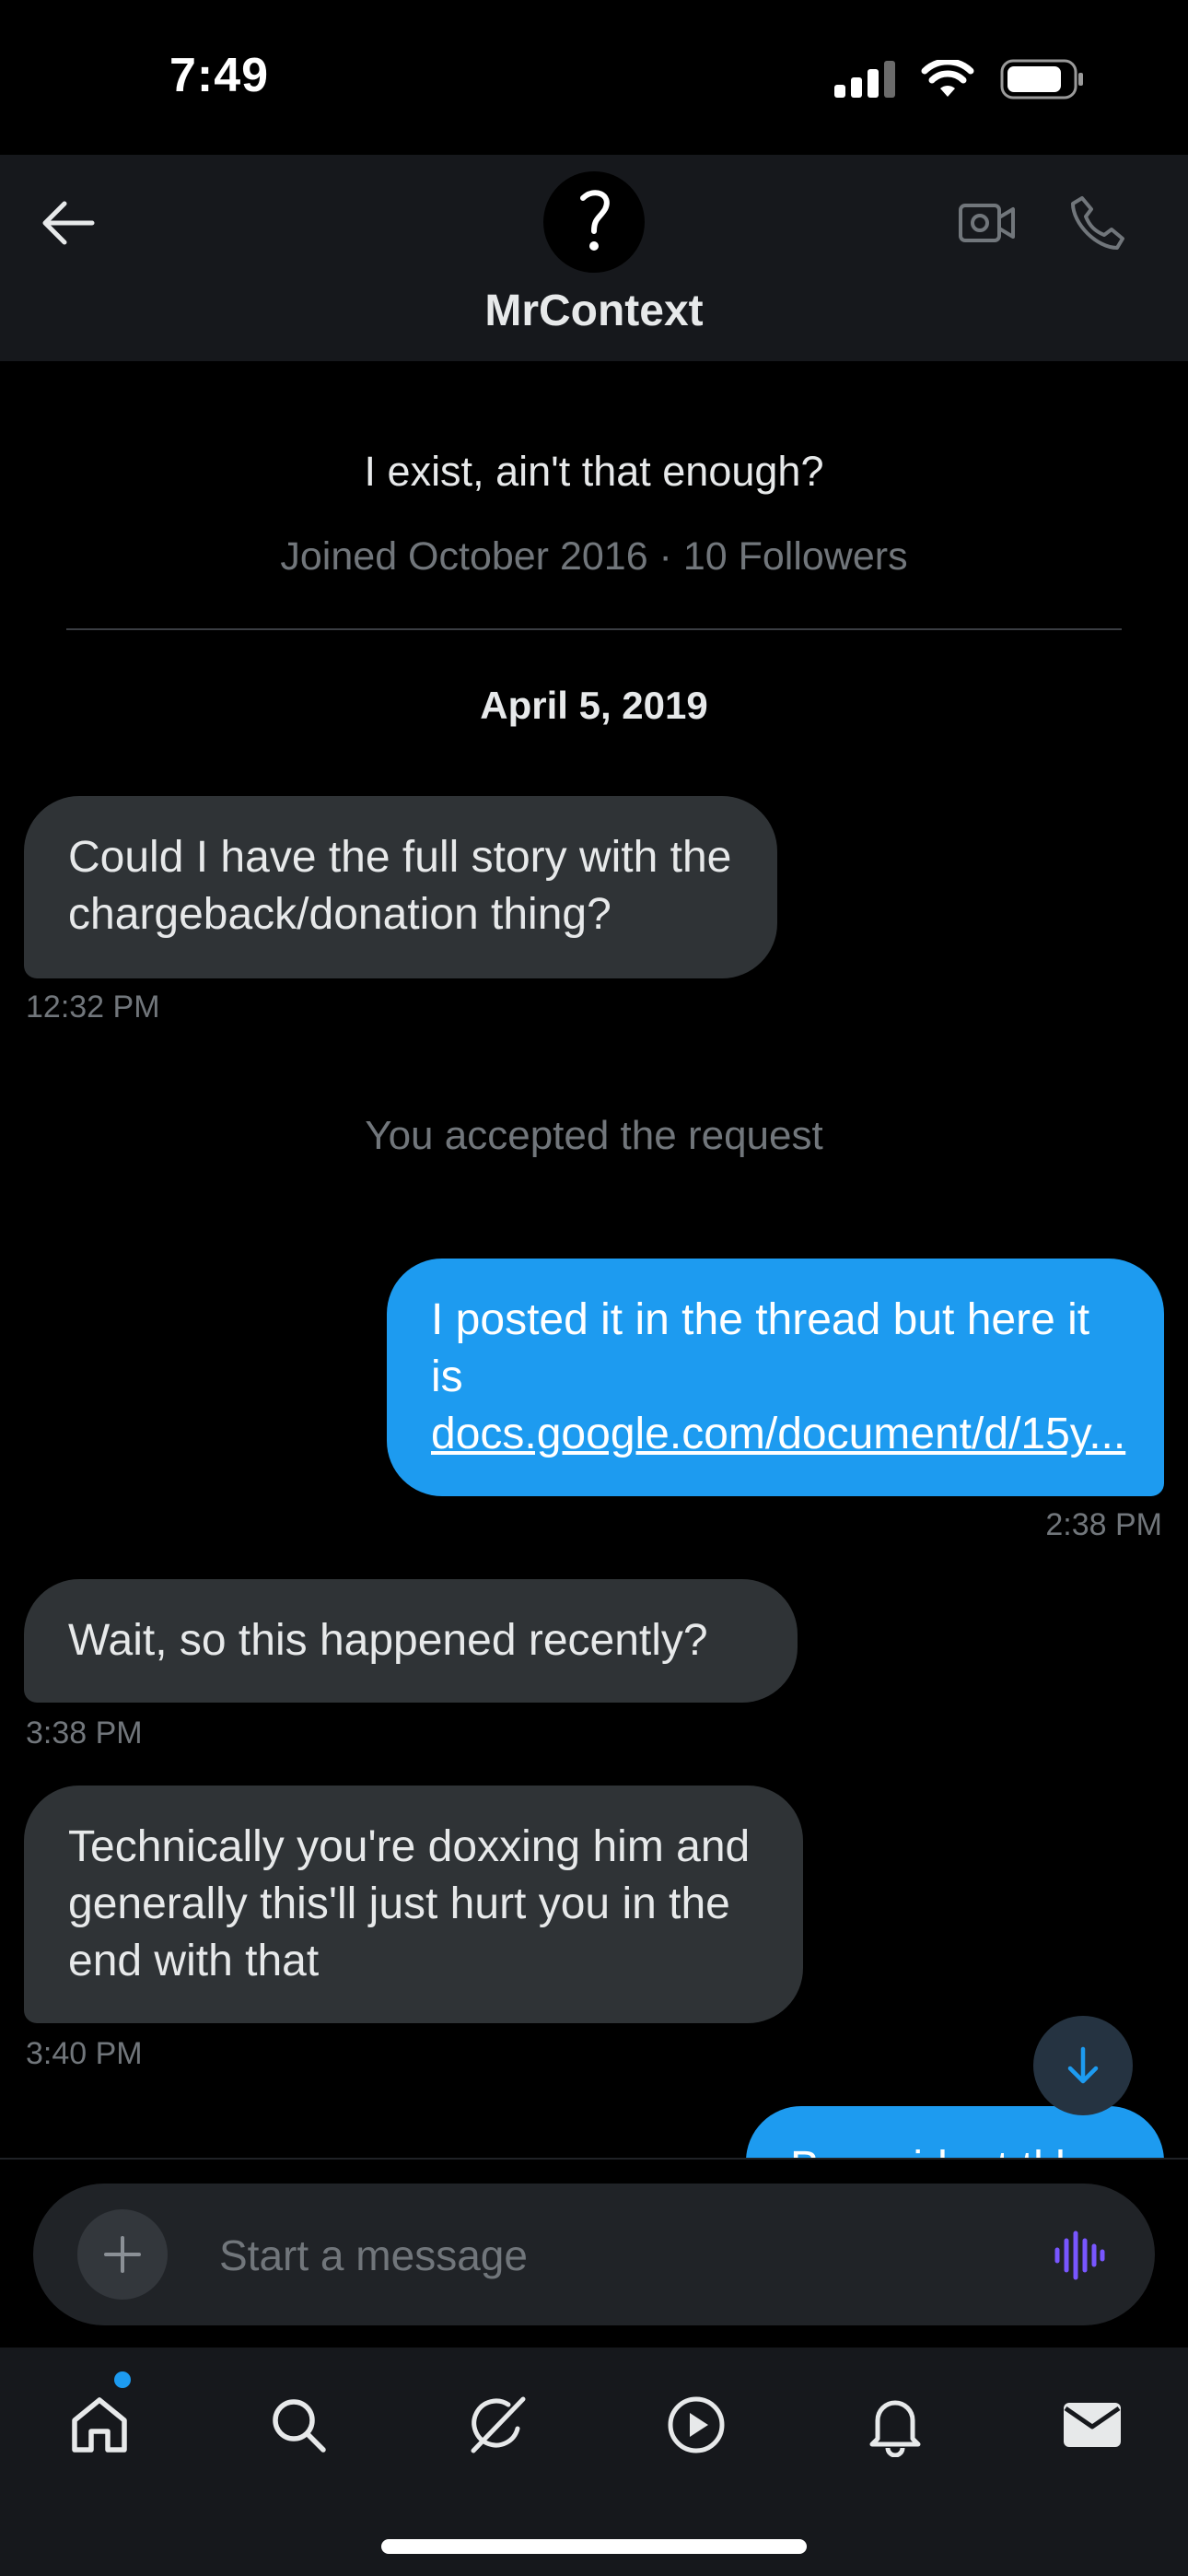  I want to click on profile-meta: Joined October 2016 · 10 Followers, so click(594, 556).